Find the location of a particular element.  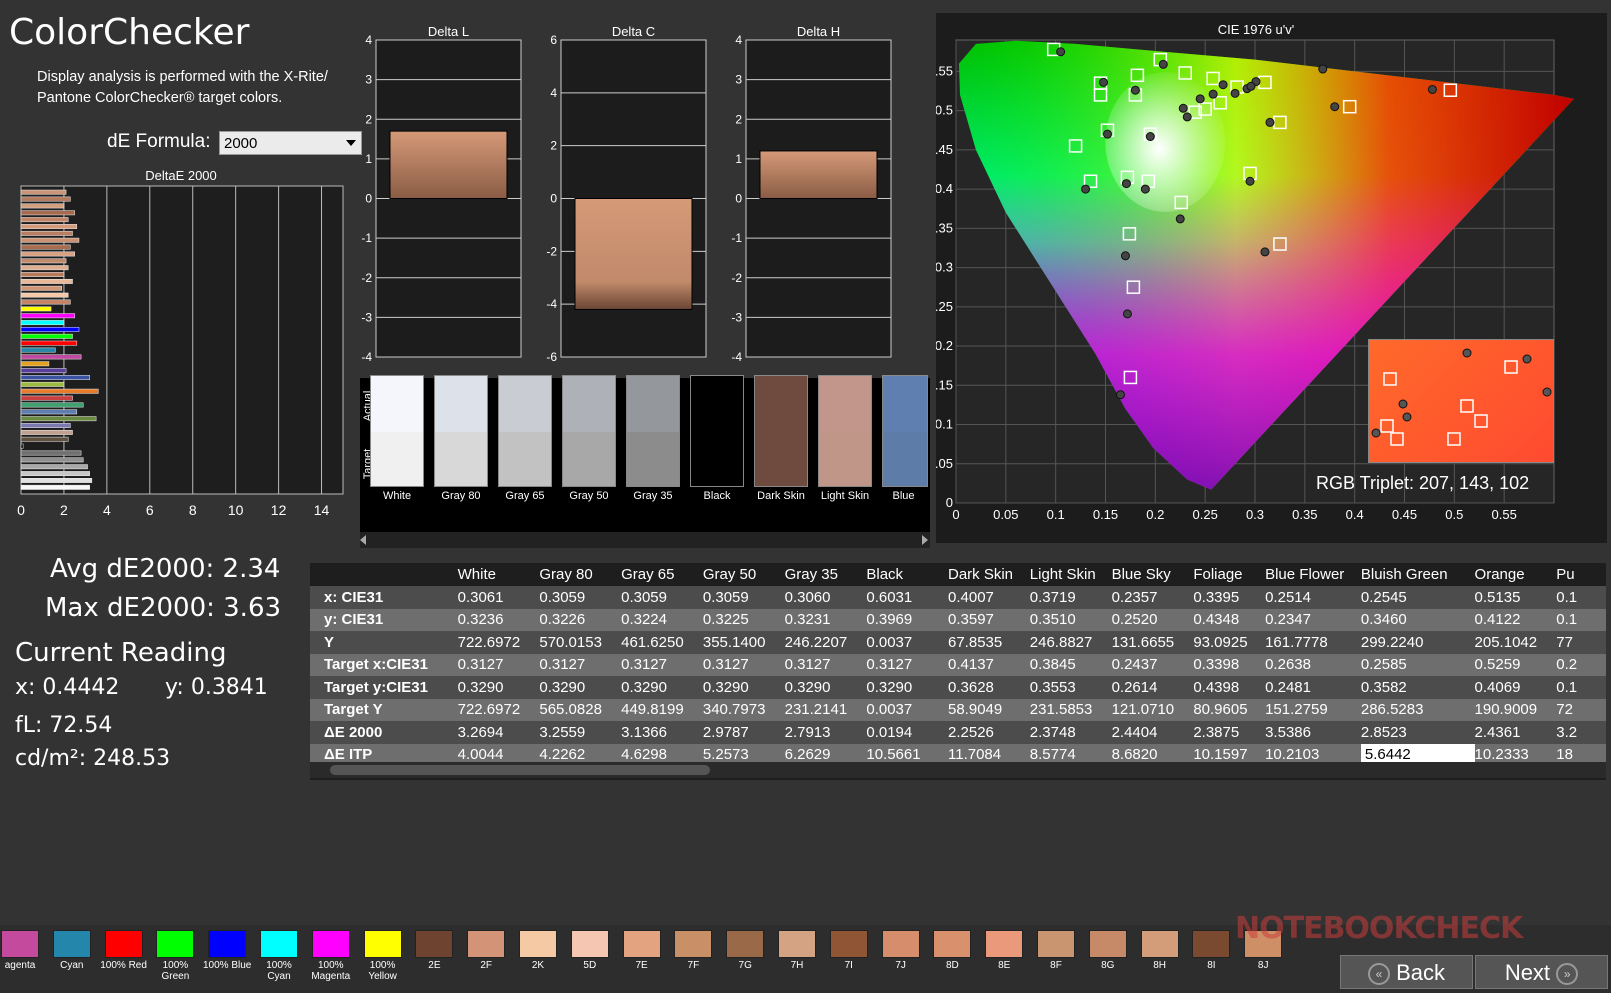

table-cell: 0.3969 is located at coordinates (907, 619).